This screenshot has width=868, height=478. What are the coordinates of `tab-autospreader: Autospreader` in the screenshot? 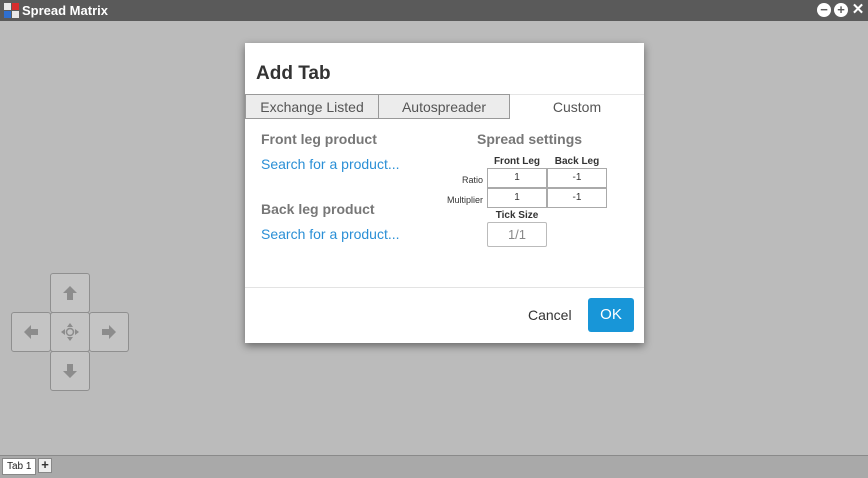 It's located at (444, 106).